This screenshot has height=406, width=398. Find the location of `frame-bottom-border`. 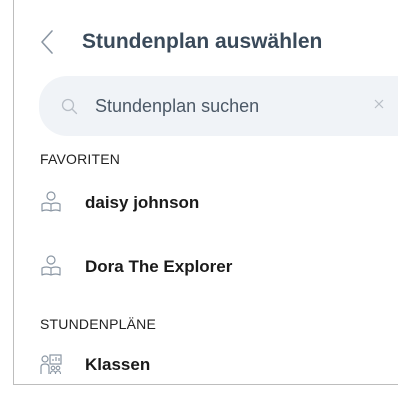

frame-bottom-border is located at coordinates (205, 384).